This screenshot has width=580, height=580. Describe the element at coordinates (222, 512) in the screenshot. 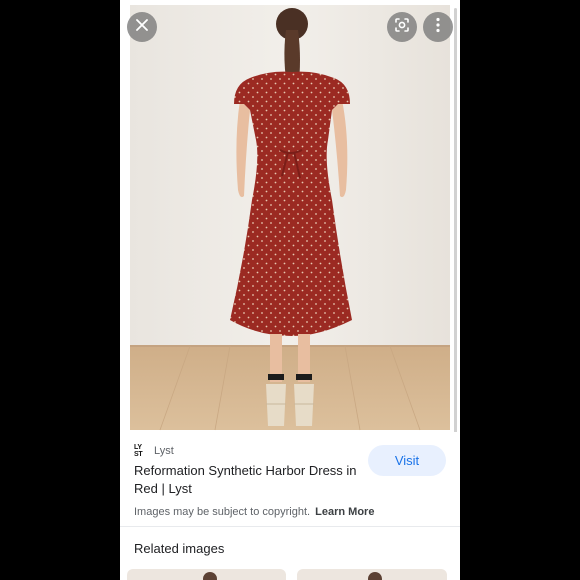

I see `copyright-text: Images may be subject to copyright.` at that location.